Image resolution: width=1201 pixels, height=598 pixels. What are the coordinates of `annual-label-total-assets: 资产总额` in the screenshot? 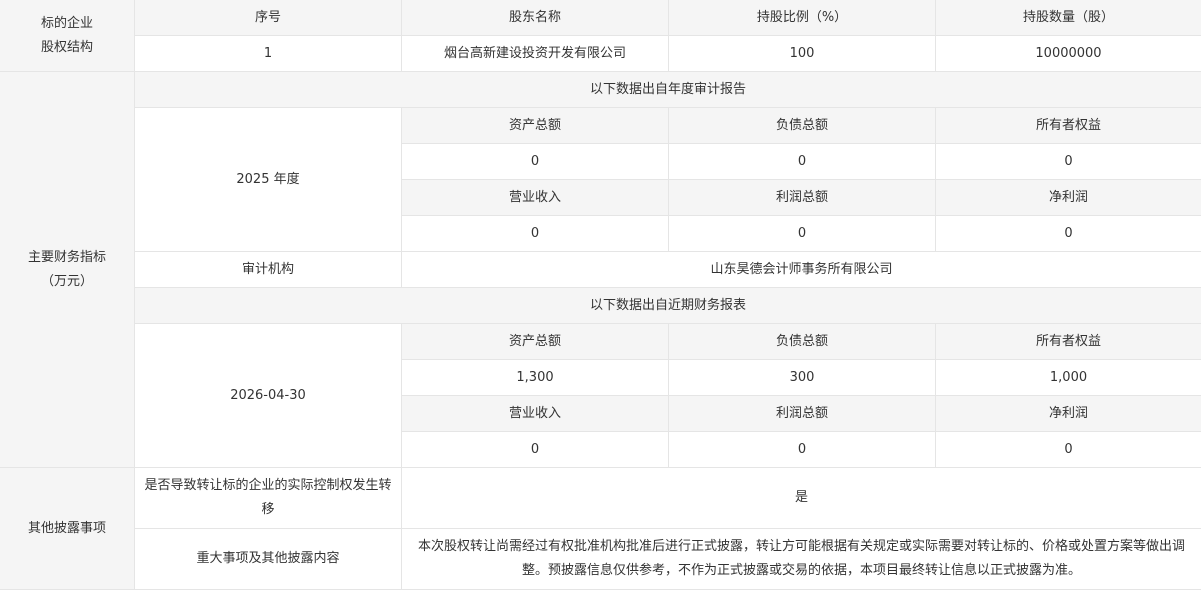 It's located at (535, 125).